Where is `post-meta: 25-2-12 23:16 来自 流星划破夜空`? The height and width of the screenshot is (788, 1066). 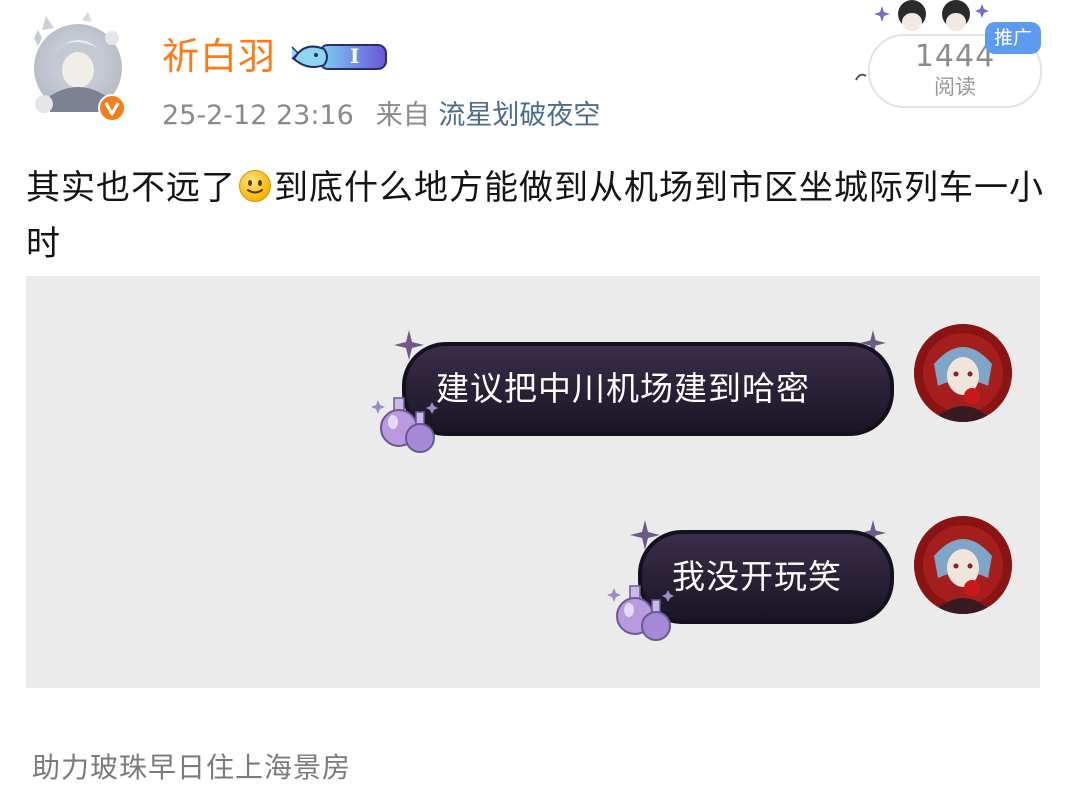 post-meta: 25-2-12 23:16 来自 流星划破夜空 is located at coordinates (381, 116).